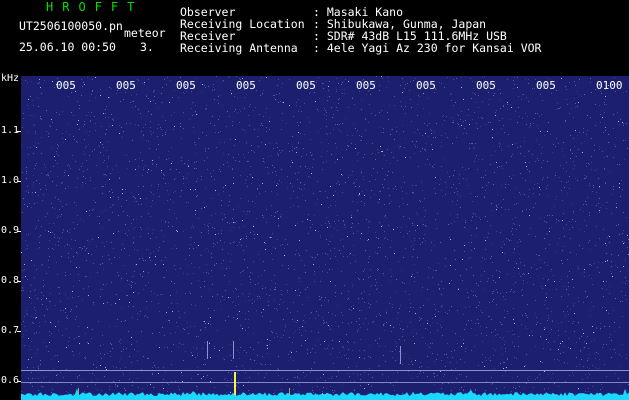 Image resolution: width=629 pixels, height=400 pixels. I want to click on date-time: 25.06.10 00:50, so click(67, 47).